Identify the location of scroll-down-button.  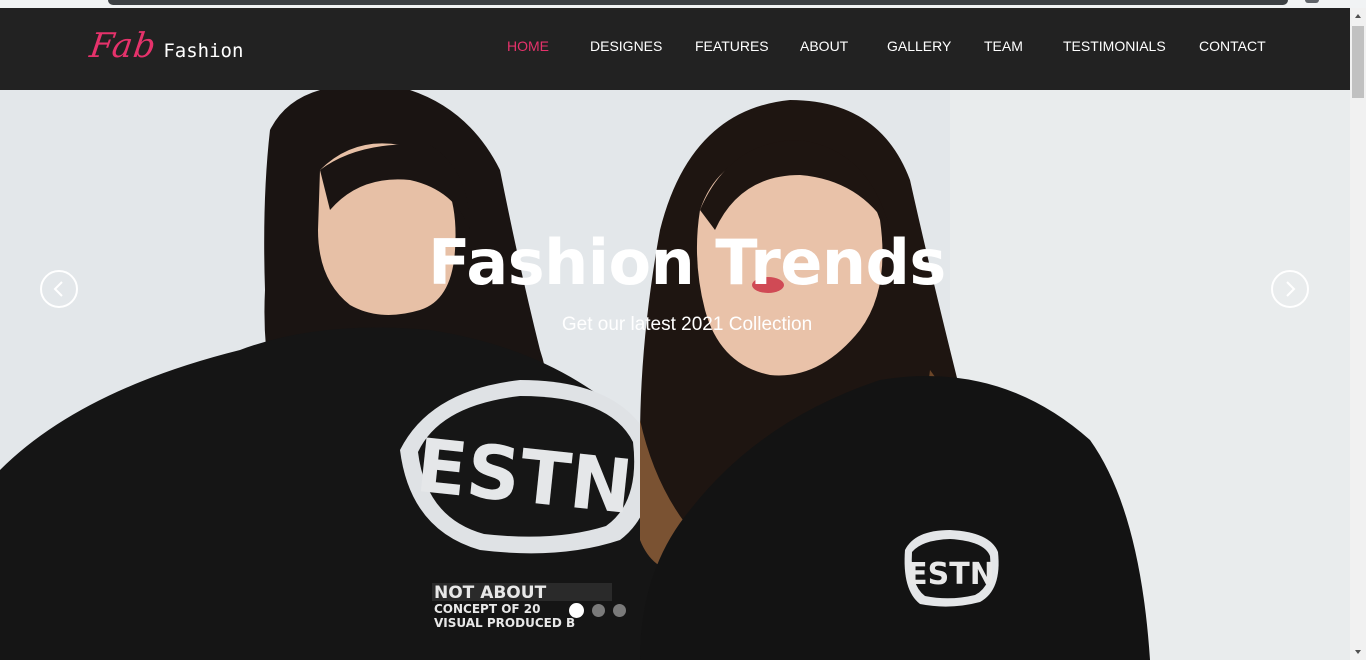
(1358, 652).